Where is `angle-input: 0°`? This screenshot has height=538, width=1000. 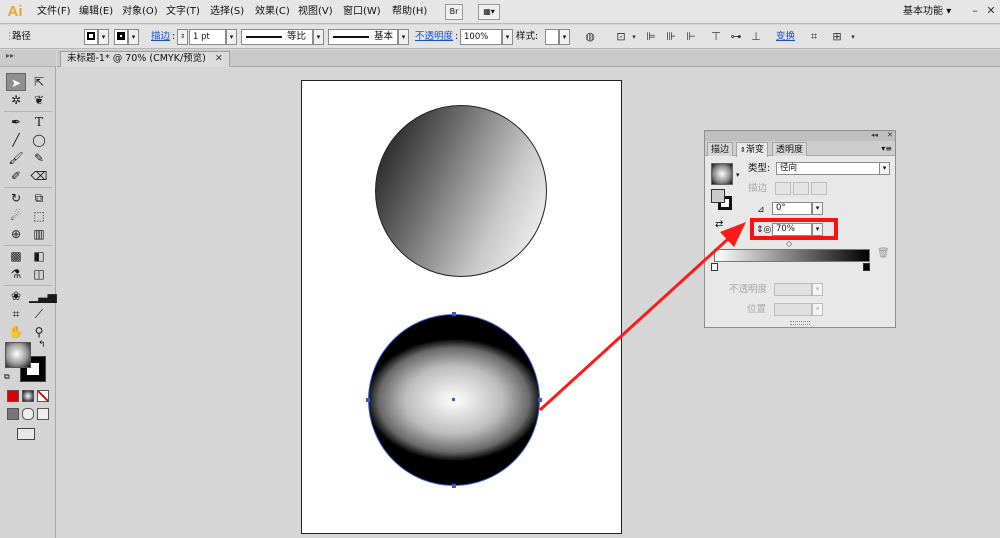 angle-input: 0° is located at coordinates (792, 208).